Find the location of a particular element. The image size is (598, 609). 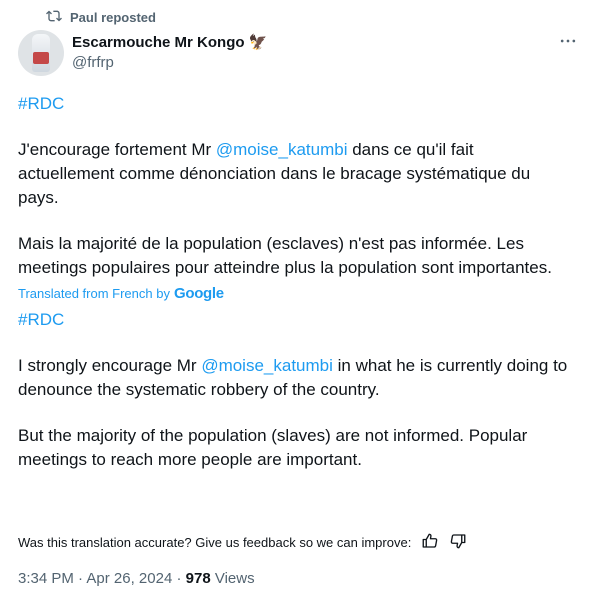

views-count: 978 is located at coordinates (198, 578).